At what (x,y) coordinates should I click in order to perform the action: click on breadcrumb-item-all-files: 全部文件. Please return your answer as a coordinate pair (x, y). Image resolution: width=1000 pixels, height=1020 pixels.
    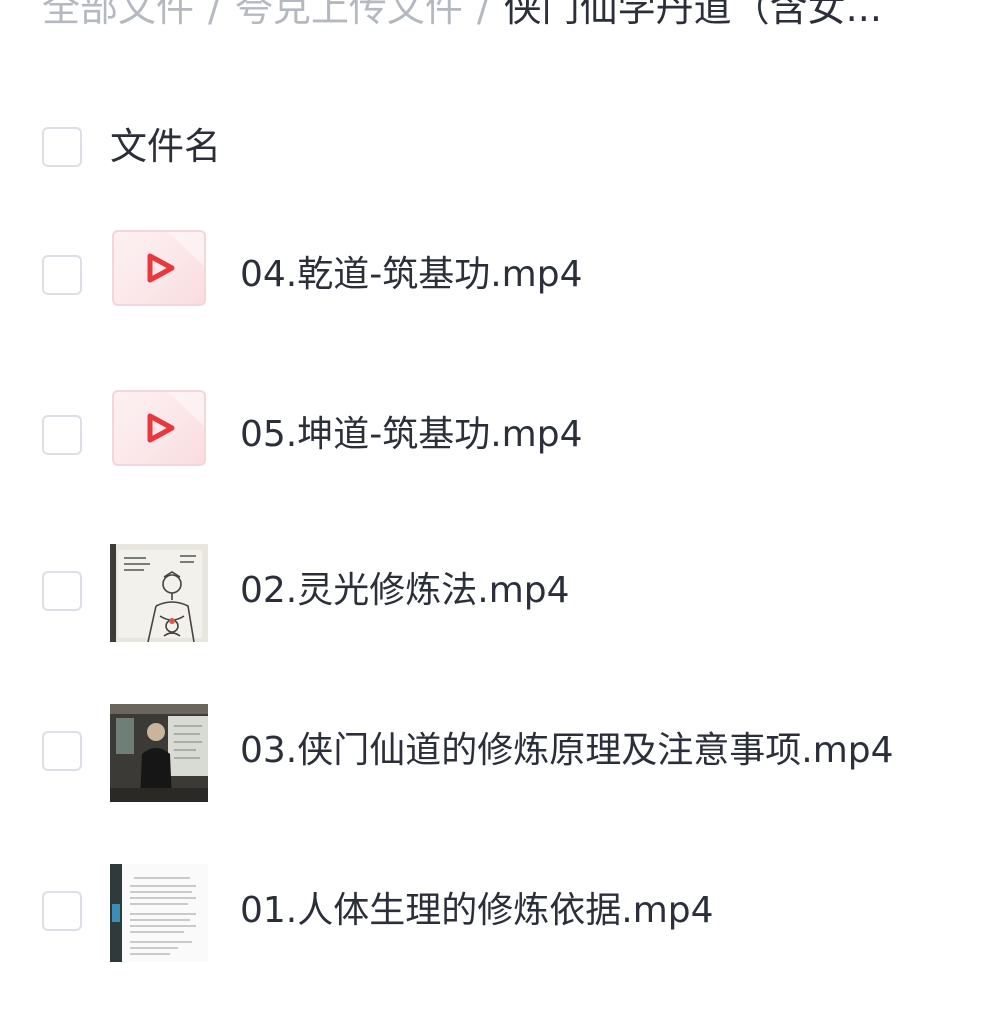
    Looking at the image, I should click on (118, 15).